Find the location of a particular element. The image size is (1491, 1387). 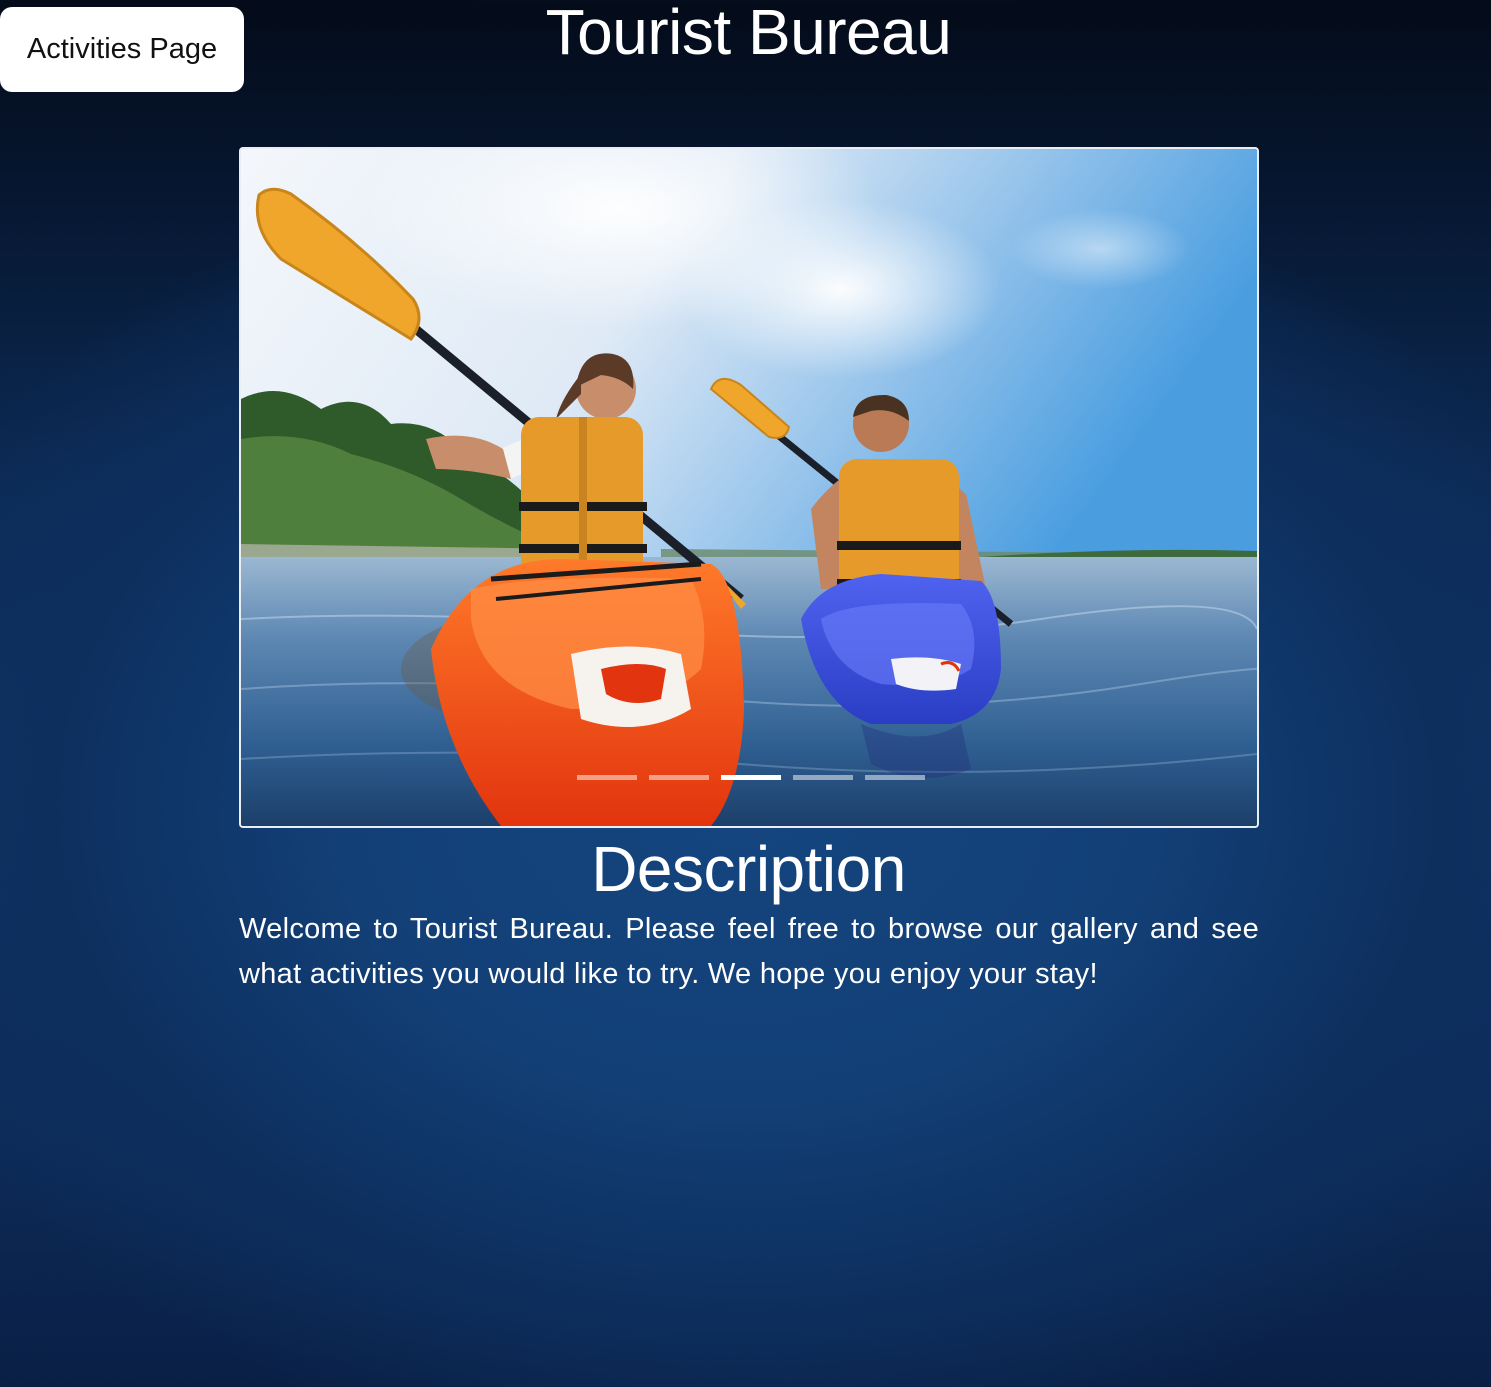

page-title: Tourist Bureau is located at coordinates (748, 34).